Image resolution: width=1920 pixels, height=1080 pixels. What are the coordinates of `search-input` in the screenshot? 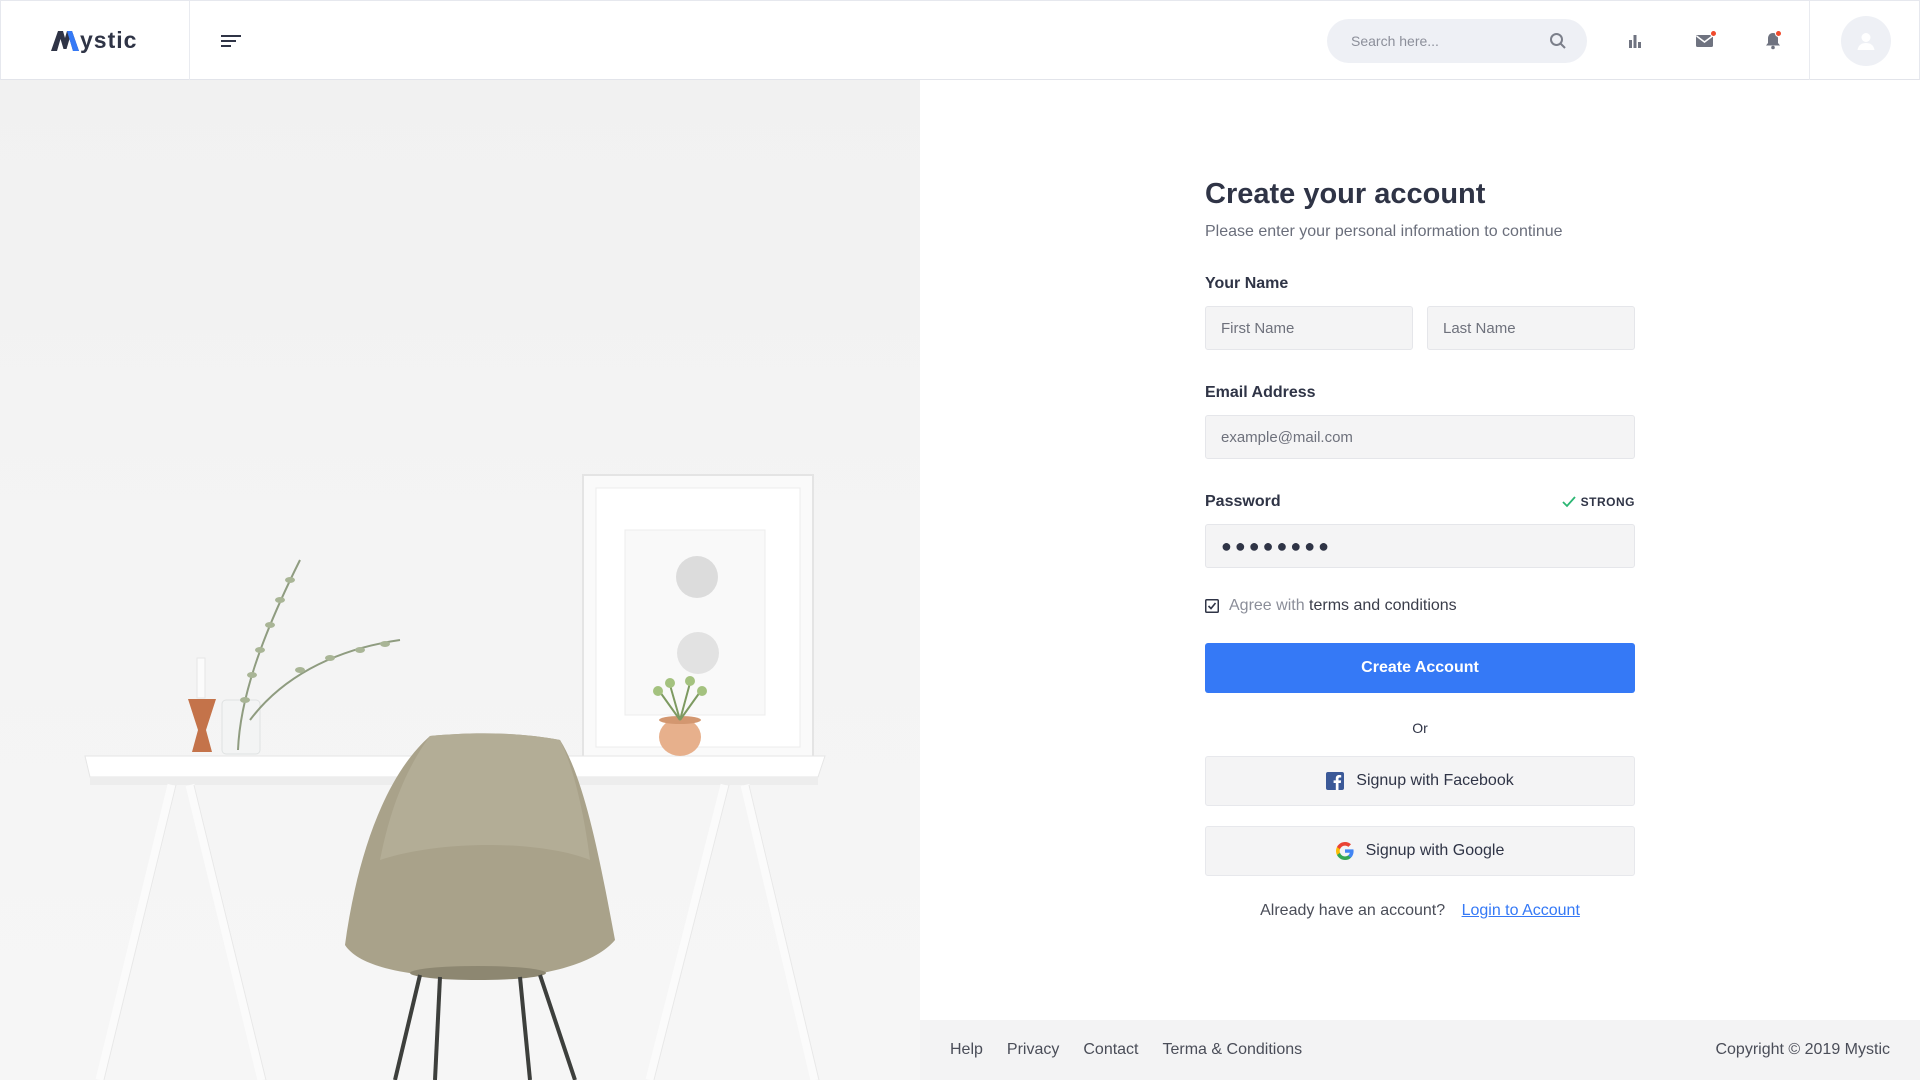 It's located at (1446, 41).